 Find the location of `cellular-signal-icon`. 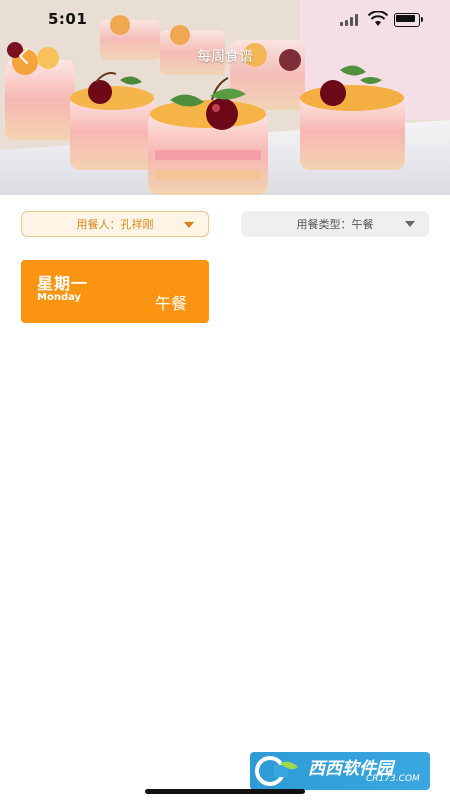

cellular-signal-icon is located at coordinates (349, 20).